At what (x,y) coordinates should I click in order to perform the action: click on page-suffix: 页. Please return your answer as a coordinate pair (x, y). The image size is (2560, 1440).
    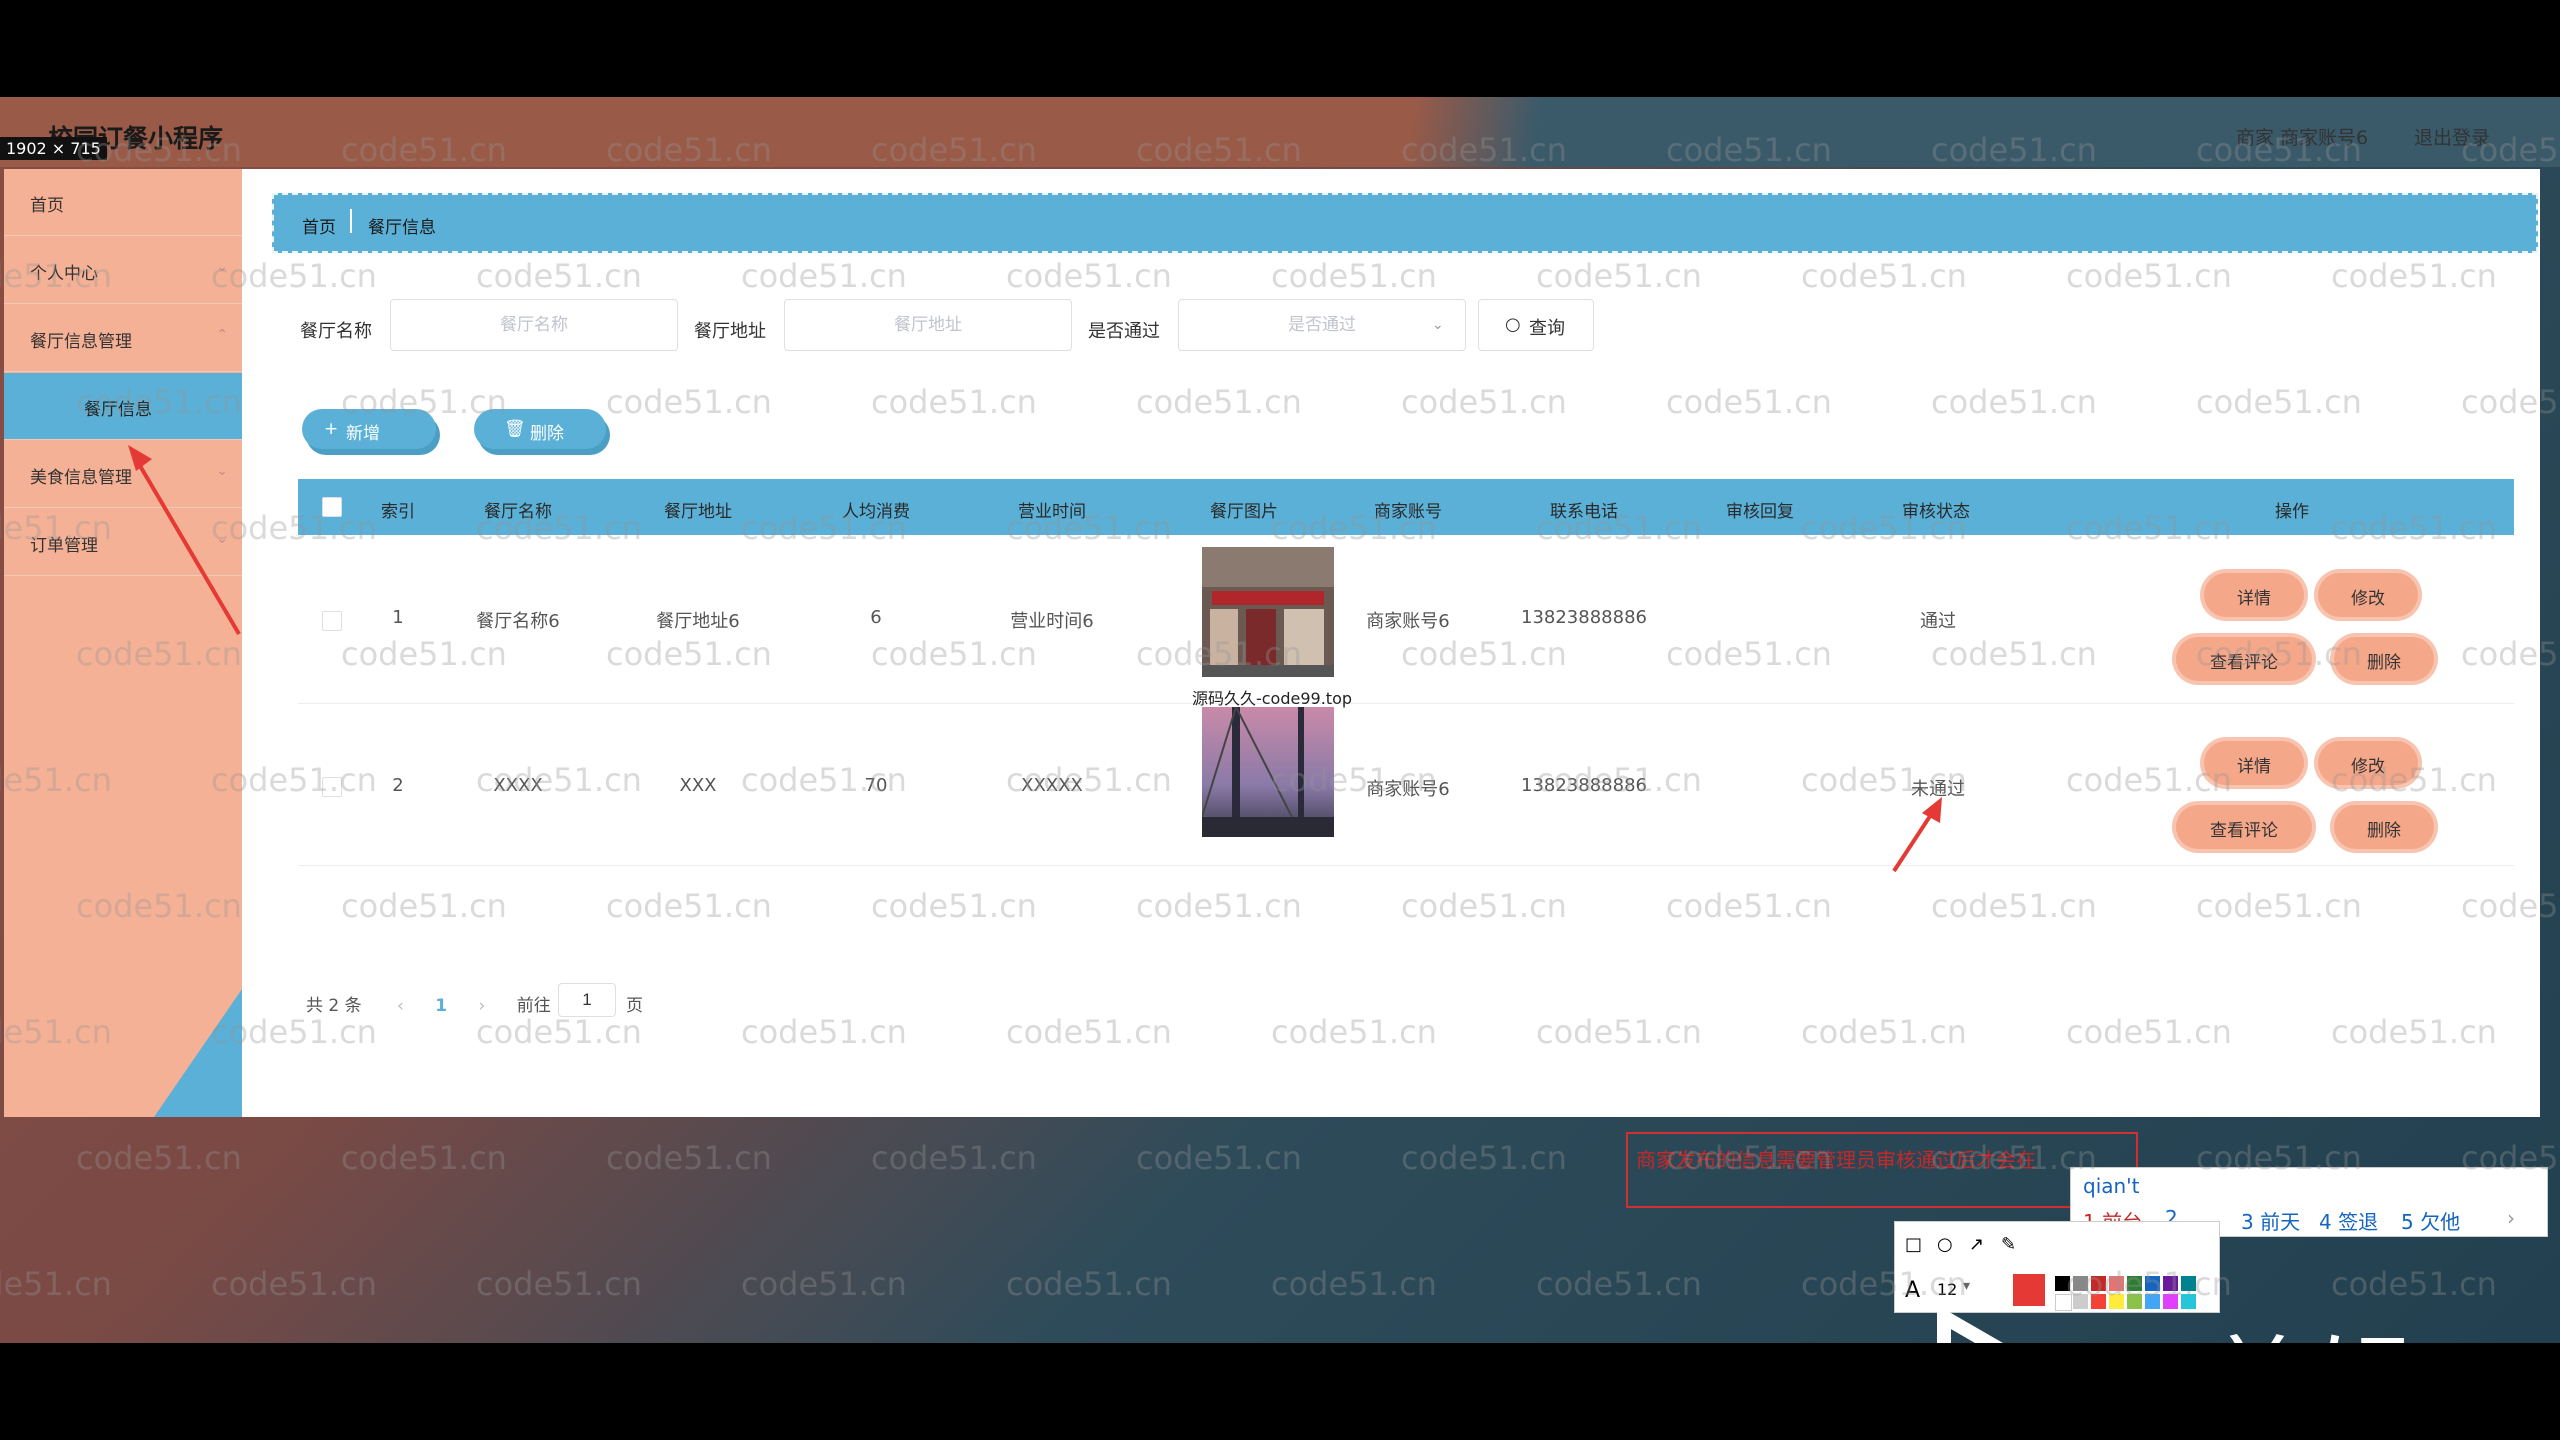
    Looking at the image, I should click on (634, 1006).